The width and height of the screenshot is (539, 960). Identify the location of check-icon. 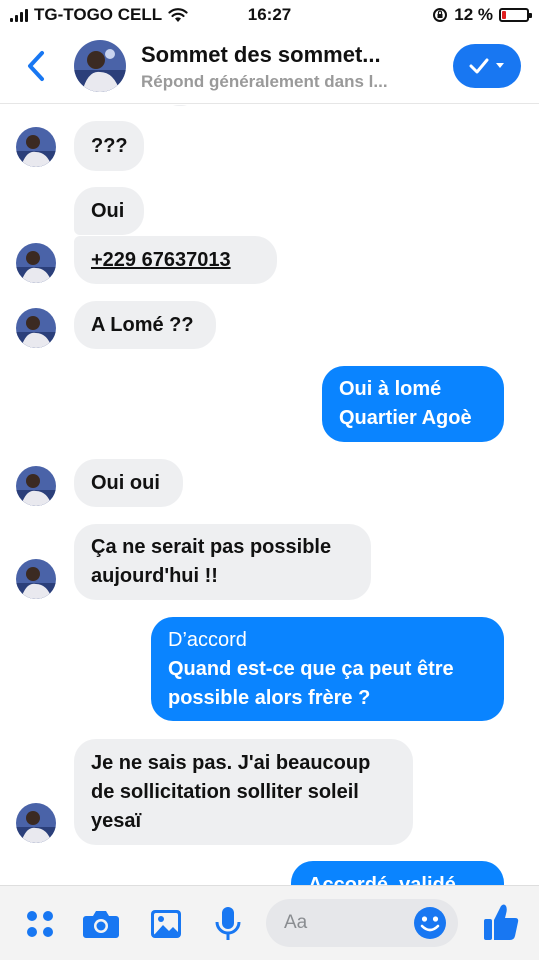
(479, 66).